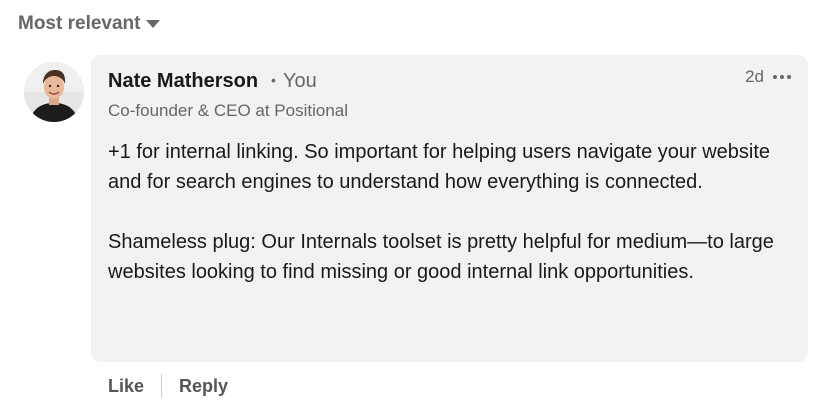 This screenshot has height=414, width=828. Describe the element at coordinates (203, 386) in the screenshot. I see `reply-button: Reply` at that location.